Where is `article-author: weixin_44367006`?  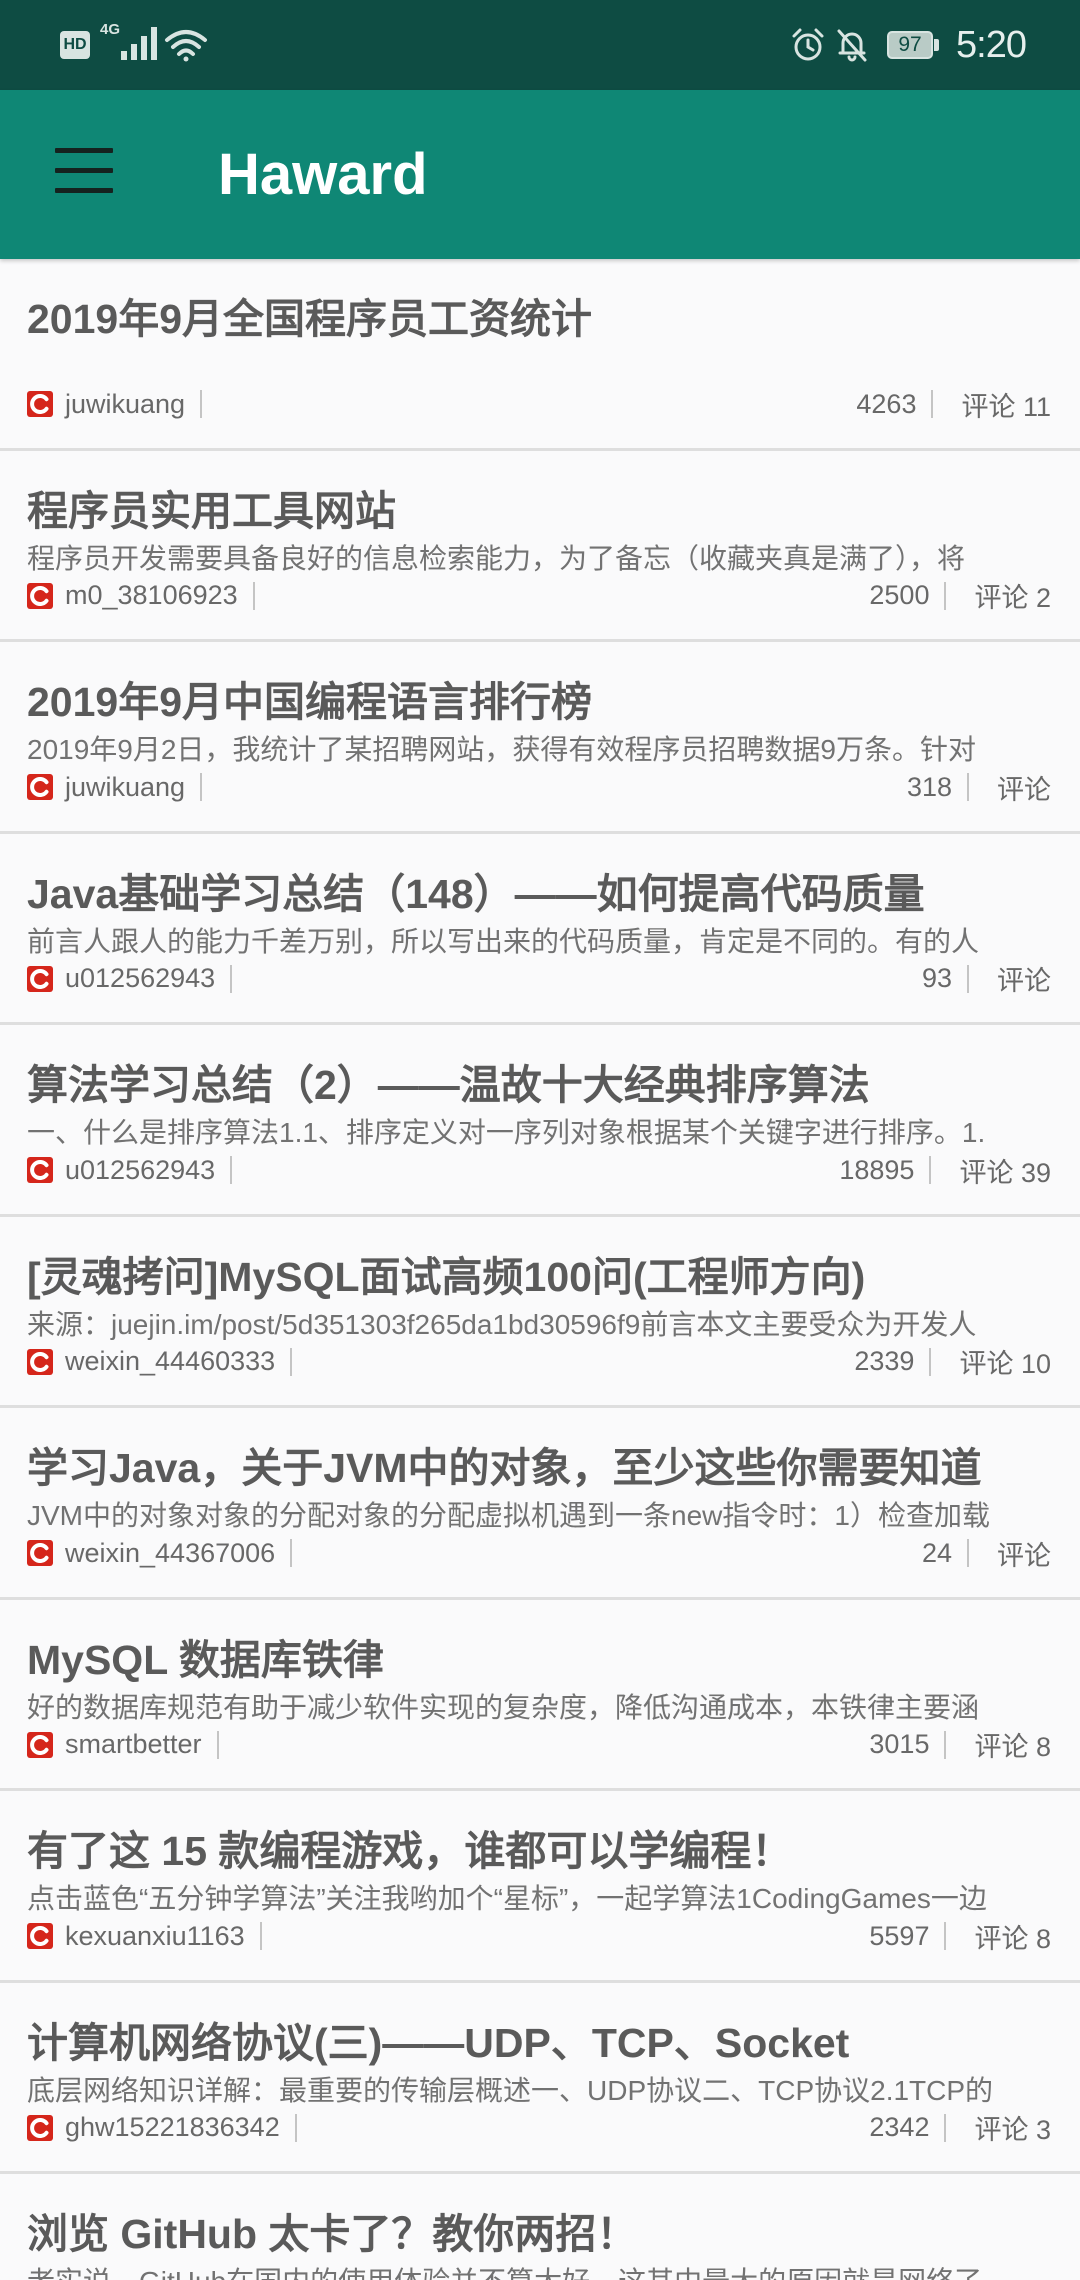 article-author: weixin_44367006 is located at coordinates (170, 1552).